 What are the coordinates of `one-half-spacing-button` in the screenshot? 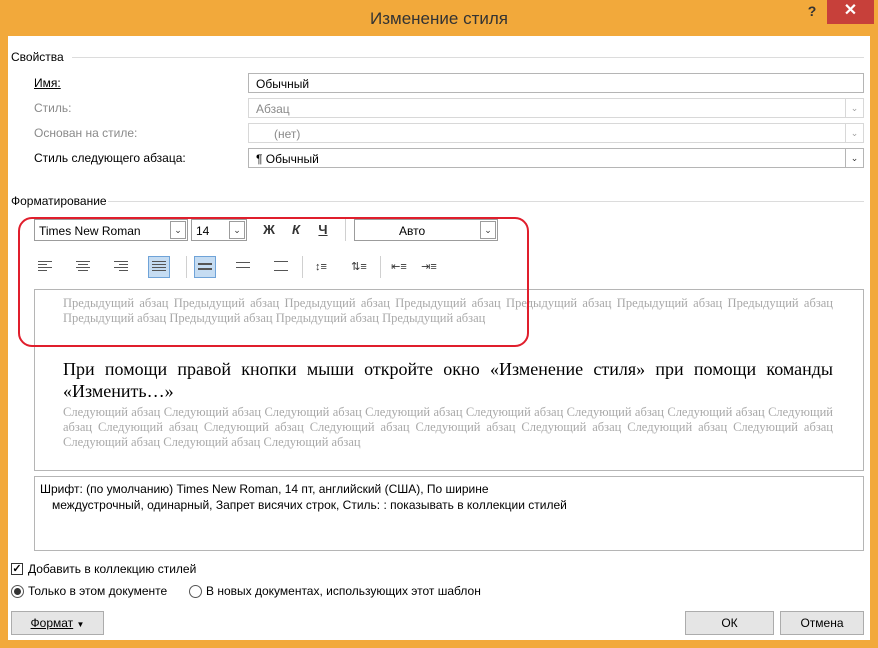 It's located at (243, 267).